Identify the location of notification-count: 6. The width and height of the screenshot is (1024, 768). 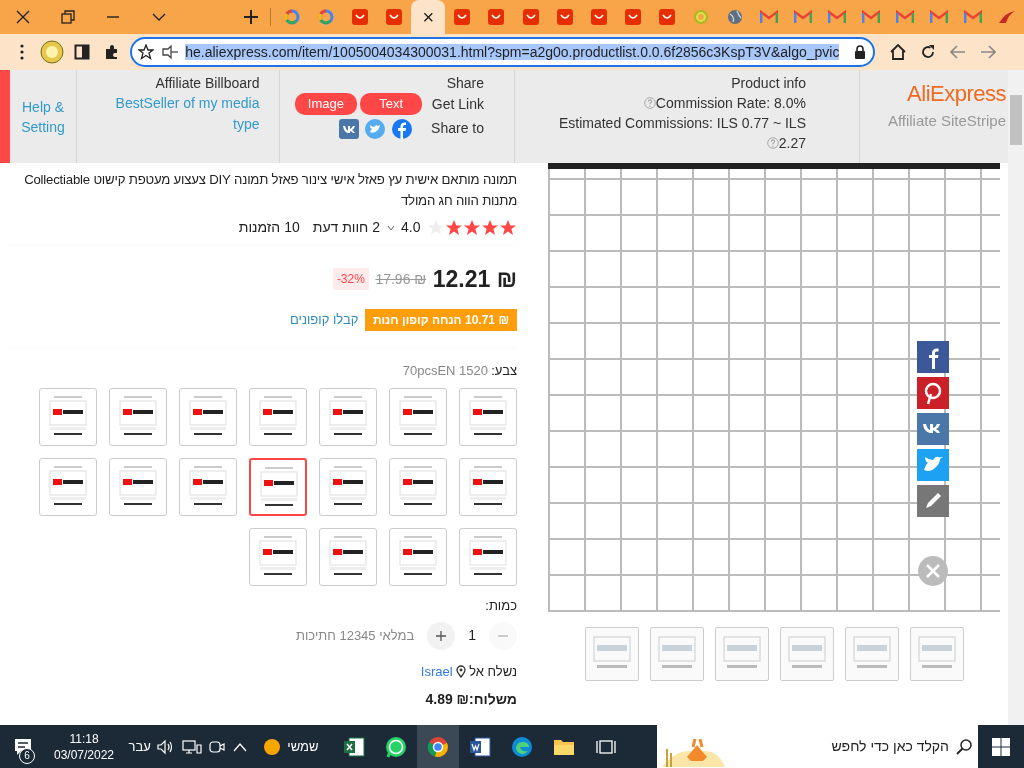
(27, 756).